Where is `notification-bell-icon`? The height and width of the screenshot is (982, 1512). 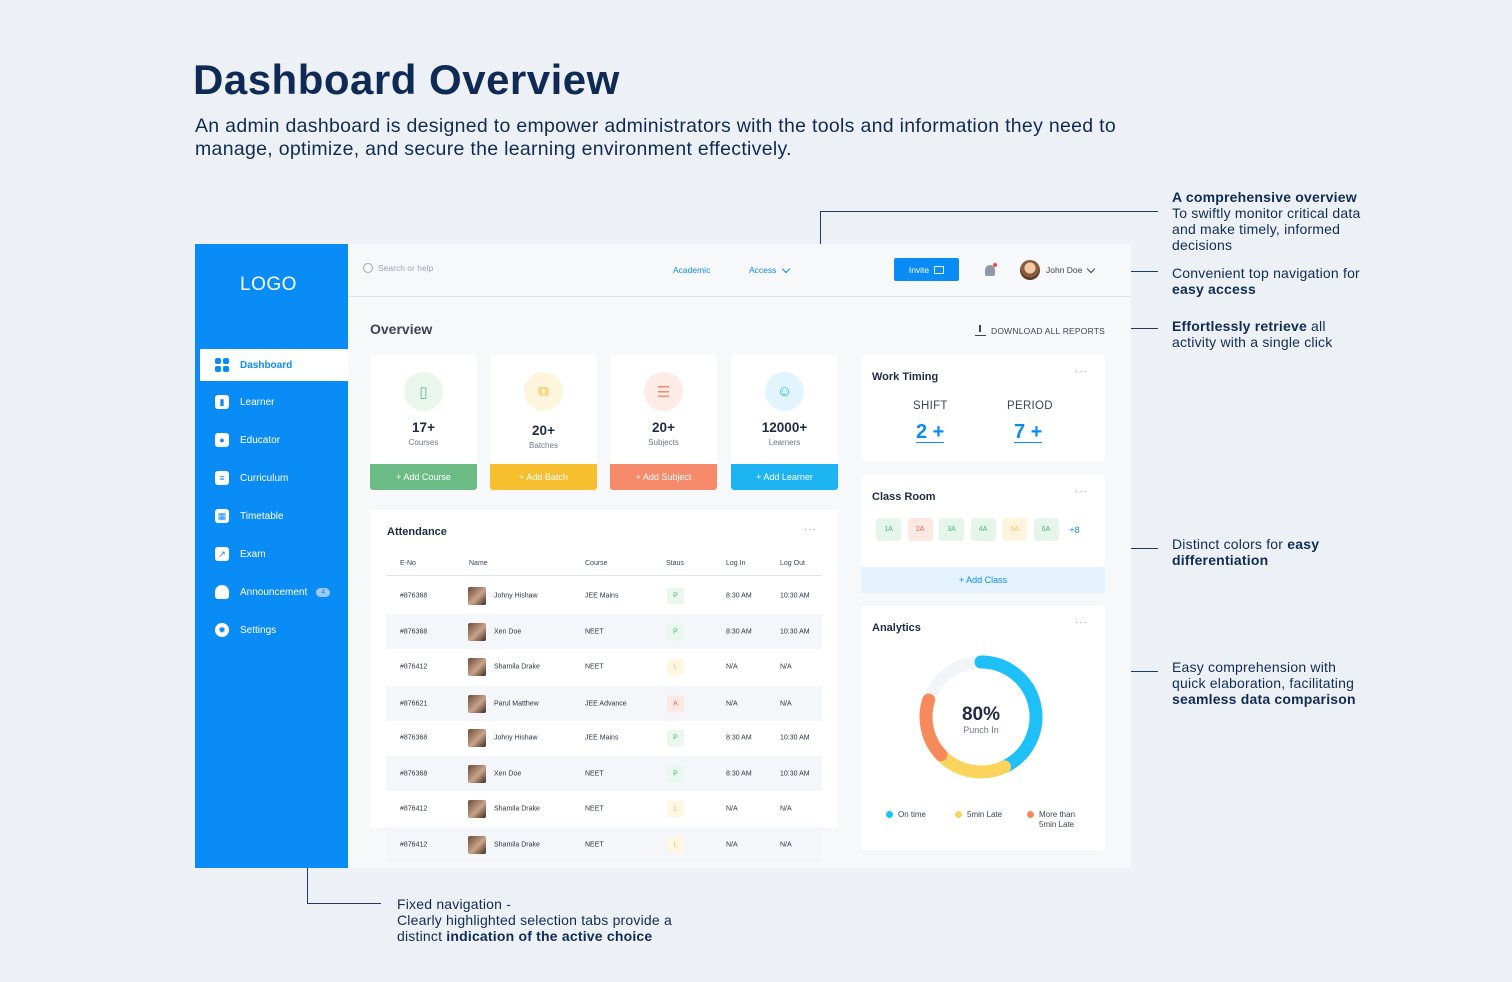
notification-bell-icon is located at coordinates (991, 269).